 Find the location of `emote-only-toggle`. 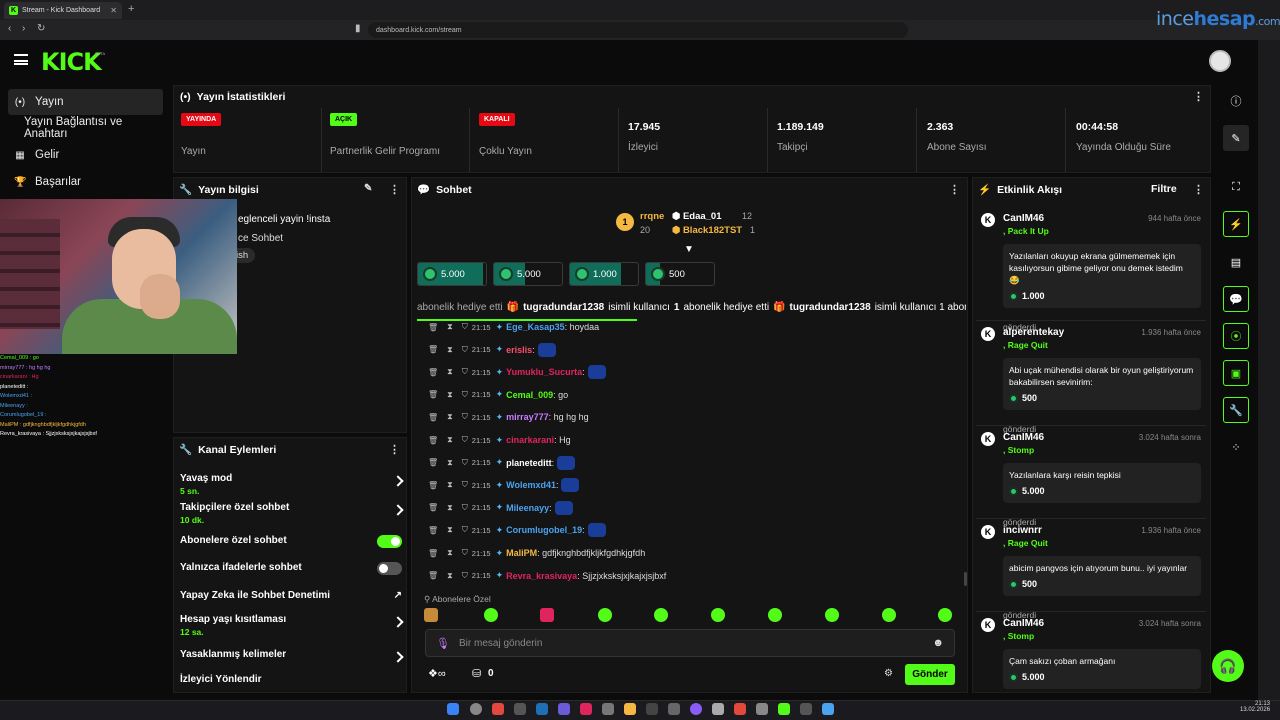

emote-only-toggle is located at coordinates (389, 568).